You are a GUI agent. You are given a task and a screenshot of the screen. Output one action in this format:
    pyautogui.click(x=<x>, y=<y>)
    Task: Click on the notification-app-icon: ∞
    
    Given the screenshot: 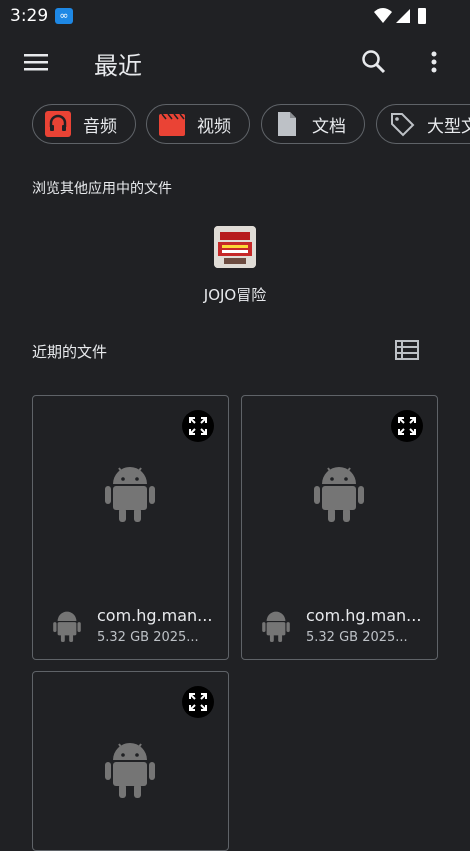 What is the action you would take?
    pyautogui.click(x=64, y=16)
    